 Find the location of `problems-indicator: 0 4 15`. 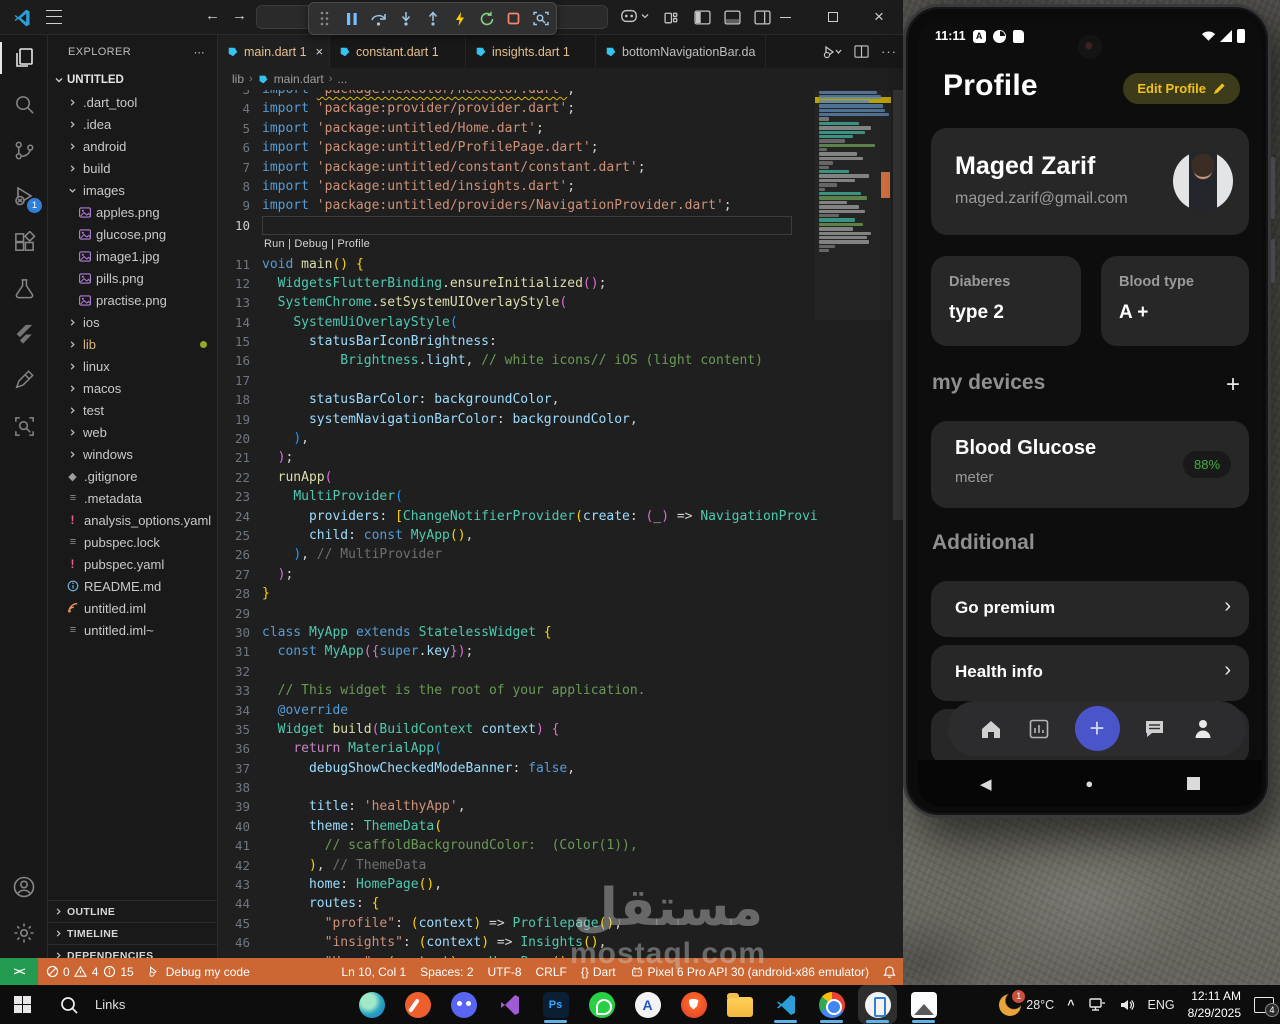

problems-indicator: 0 4 15 is located at coordinates (89, 971).